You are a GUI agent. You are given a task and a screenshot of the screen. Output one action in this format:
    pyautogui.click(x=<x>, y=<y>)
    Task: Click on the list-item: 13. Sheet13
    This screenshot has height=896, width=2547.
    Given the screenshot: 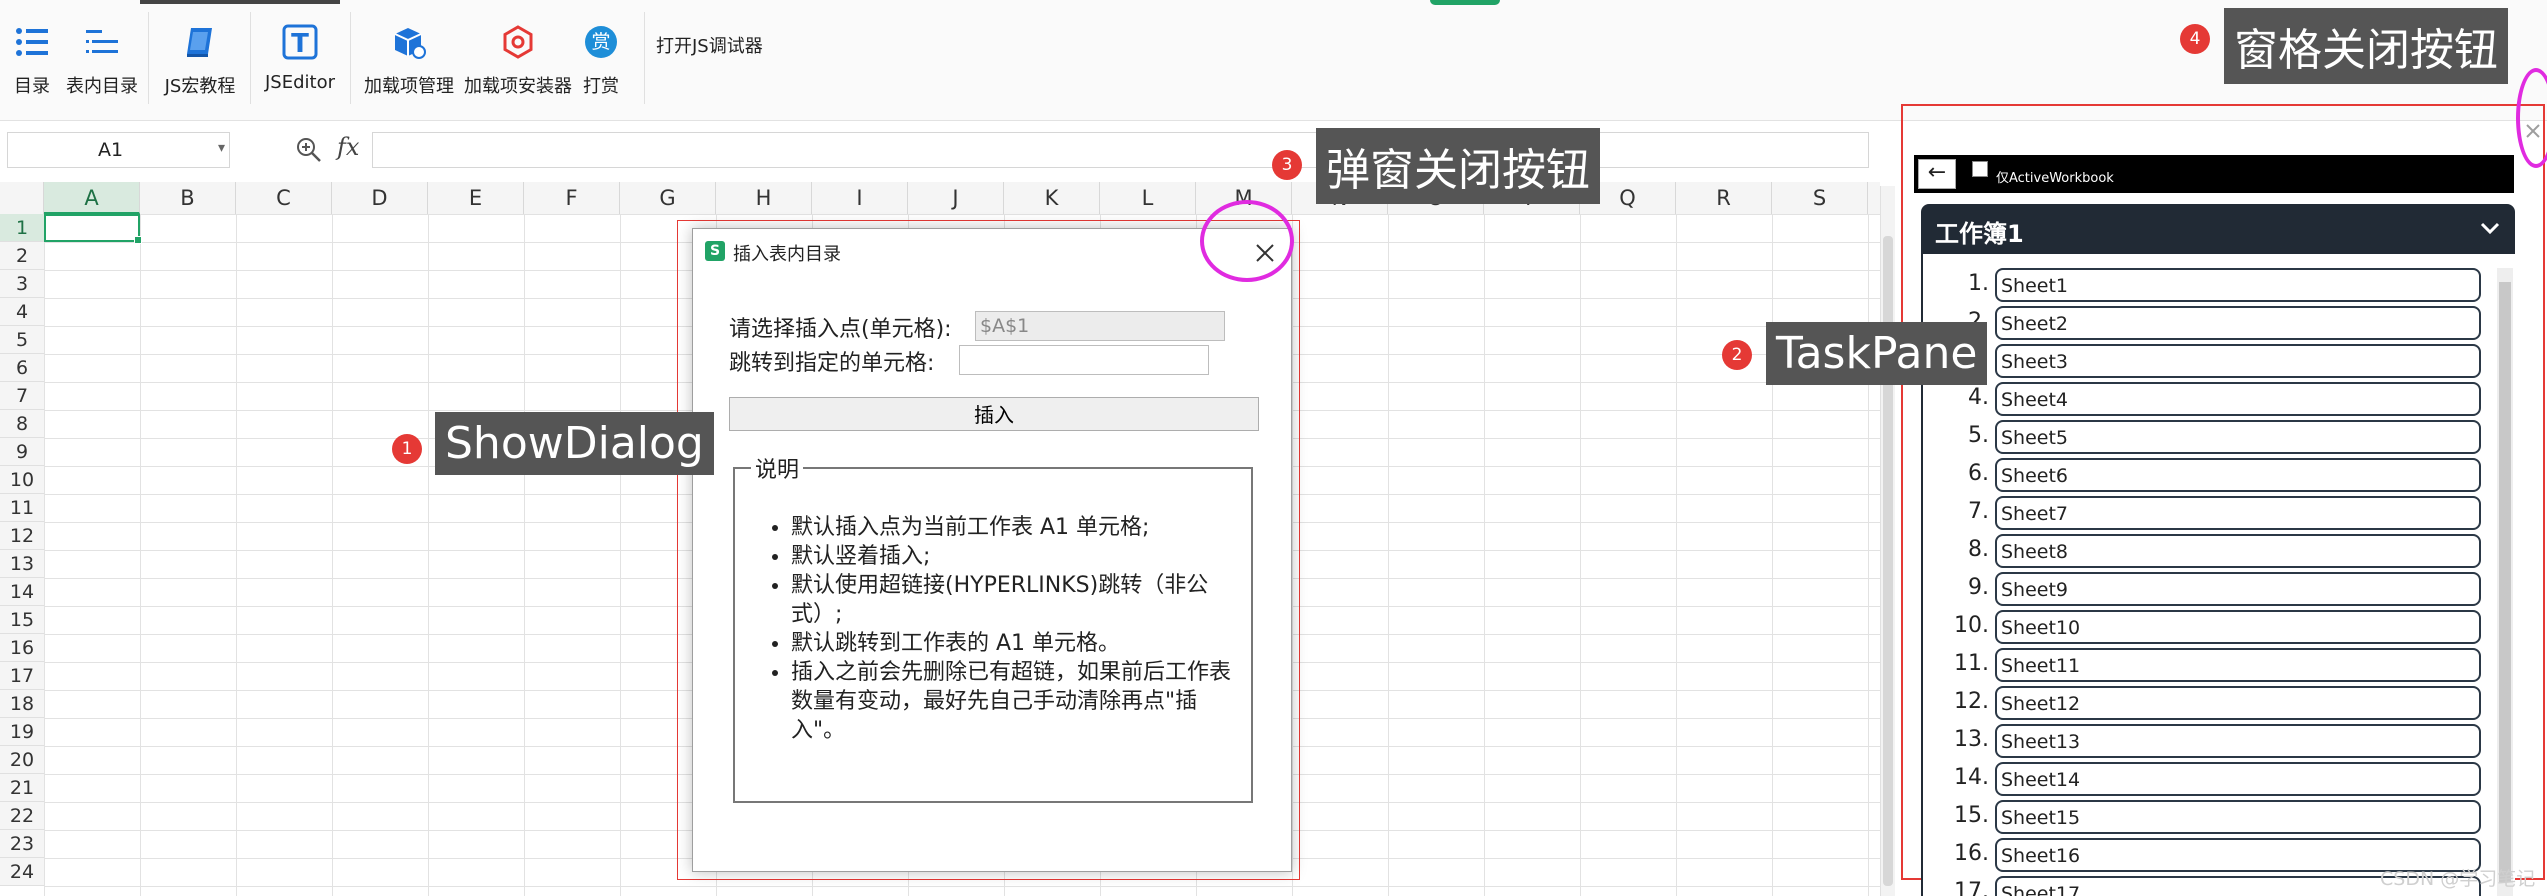 What is the action you would take?
    pyautogui.click(x=2203, y=741)
    